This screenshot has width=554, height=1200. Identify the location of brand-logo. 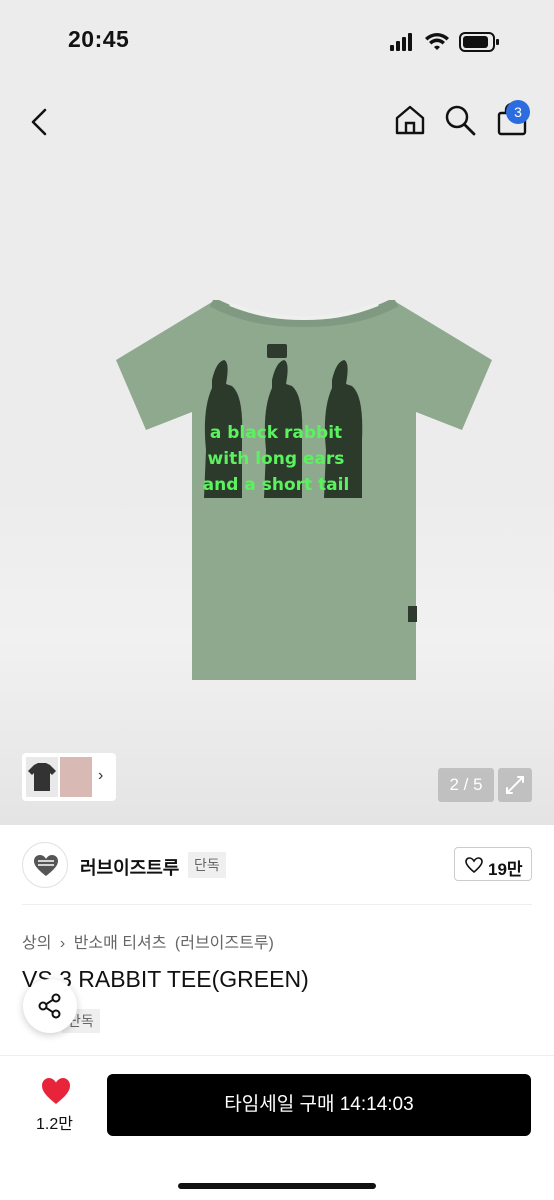
(45, 865).